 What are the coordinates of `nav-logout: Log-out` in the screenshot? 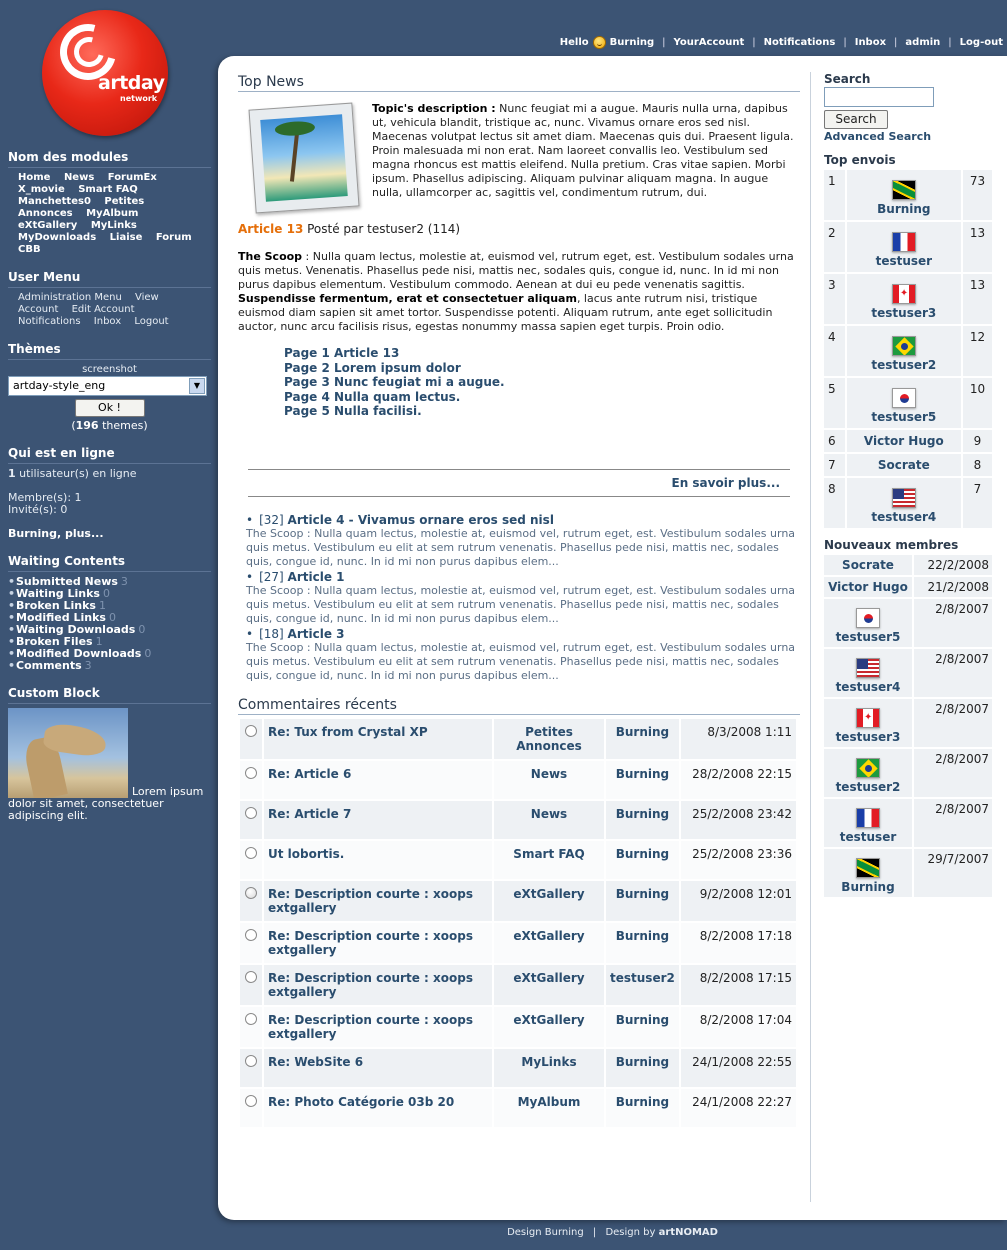 It's located at (981, 42).